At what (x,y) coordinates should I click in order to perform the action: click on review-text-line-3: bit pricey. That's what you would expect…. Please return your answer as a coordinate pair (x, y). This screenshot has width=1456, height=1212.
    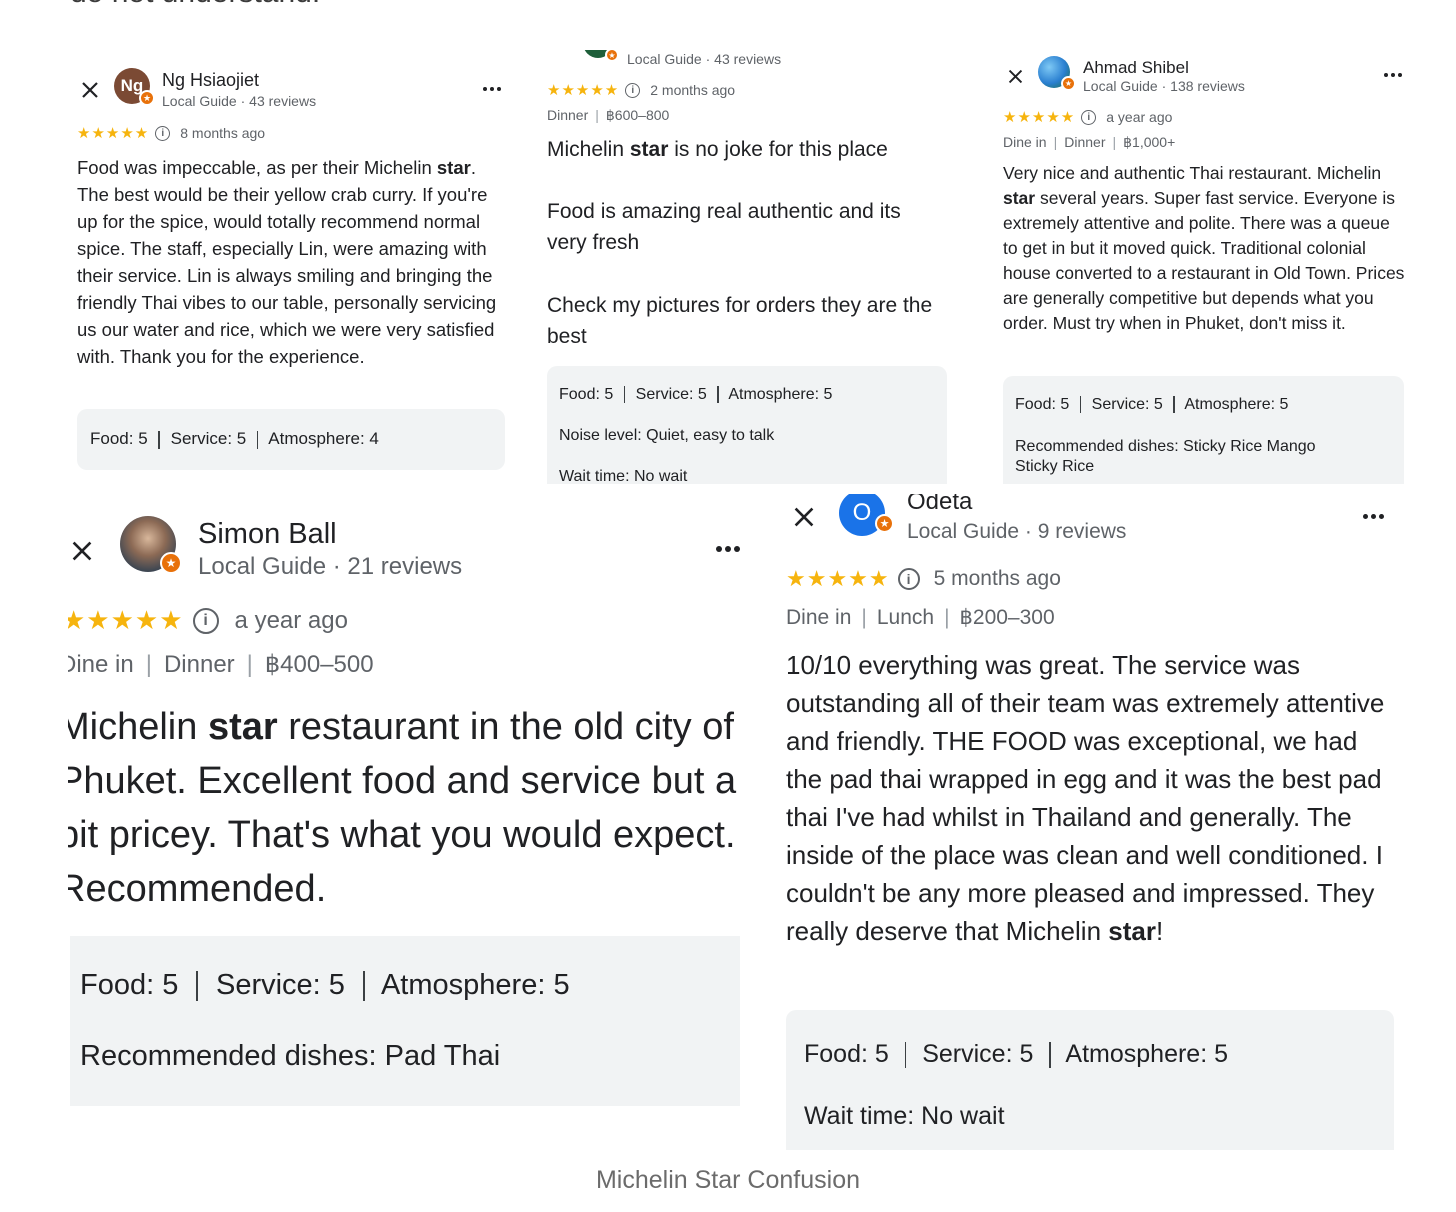
    Looking at the image, I should click on (402, 835).